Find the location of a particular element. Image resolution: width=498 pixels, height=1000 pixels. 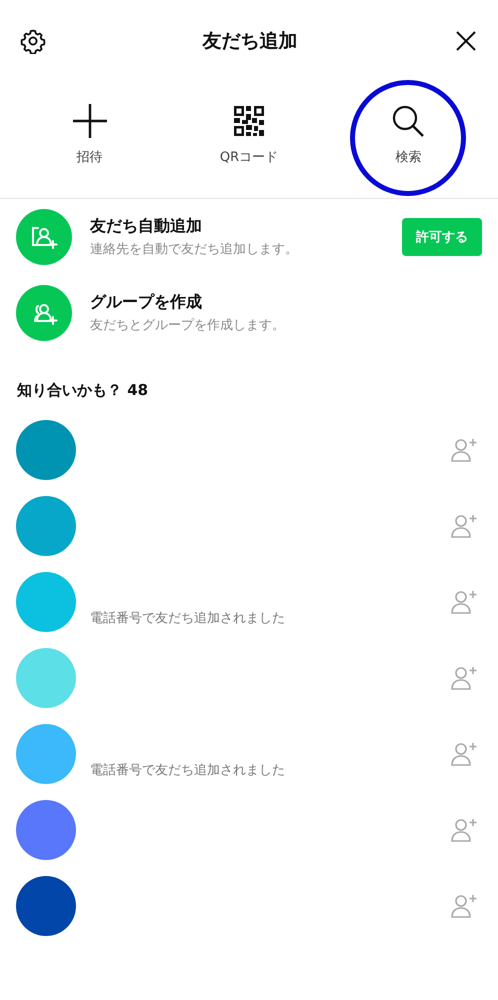

feature-title: 友だち自動追加 is located at coordinates (146, 226).